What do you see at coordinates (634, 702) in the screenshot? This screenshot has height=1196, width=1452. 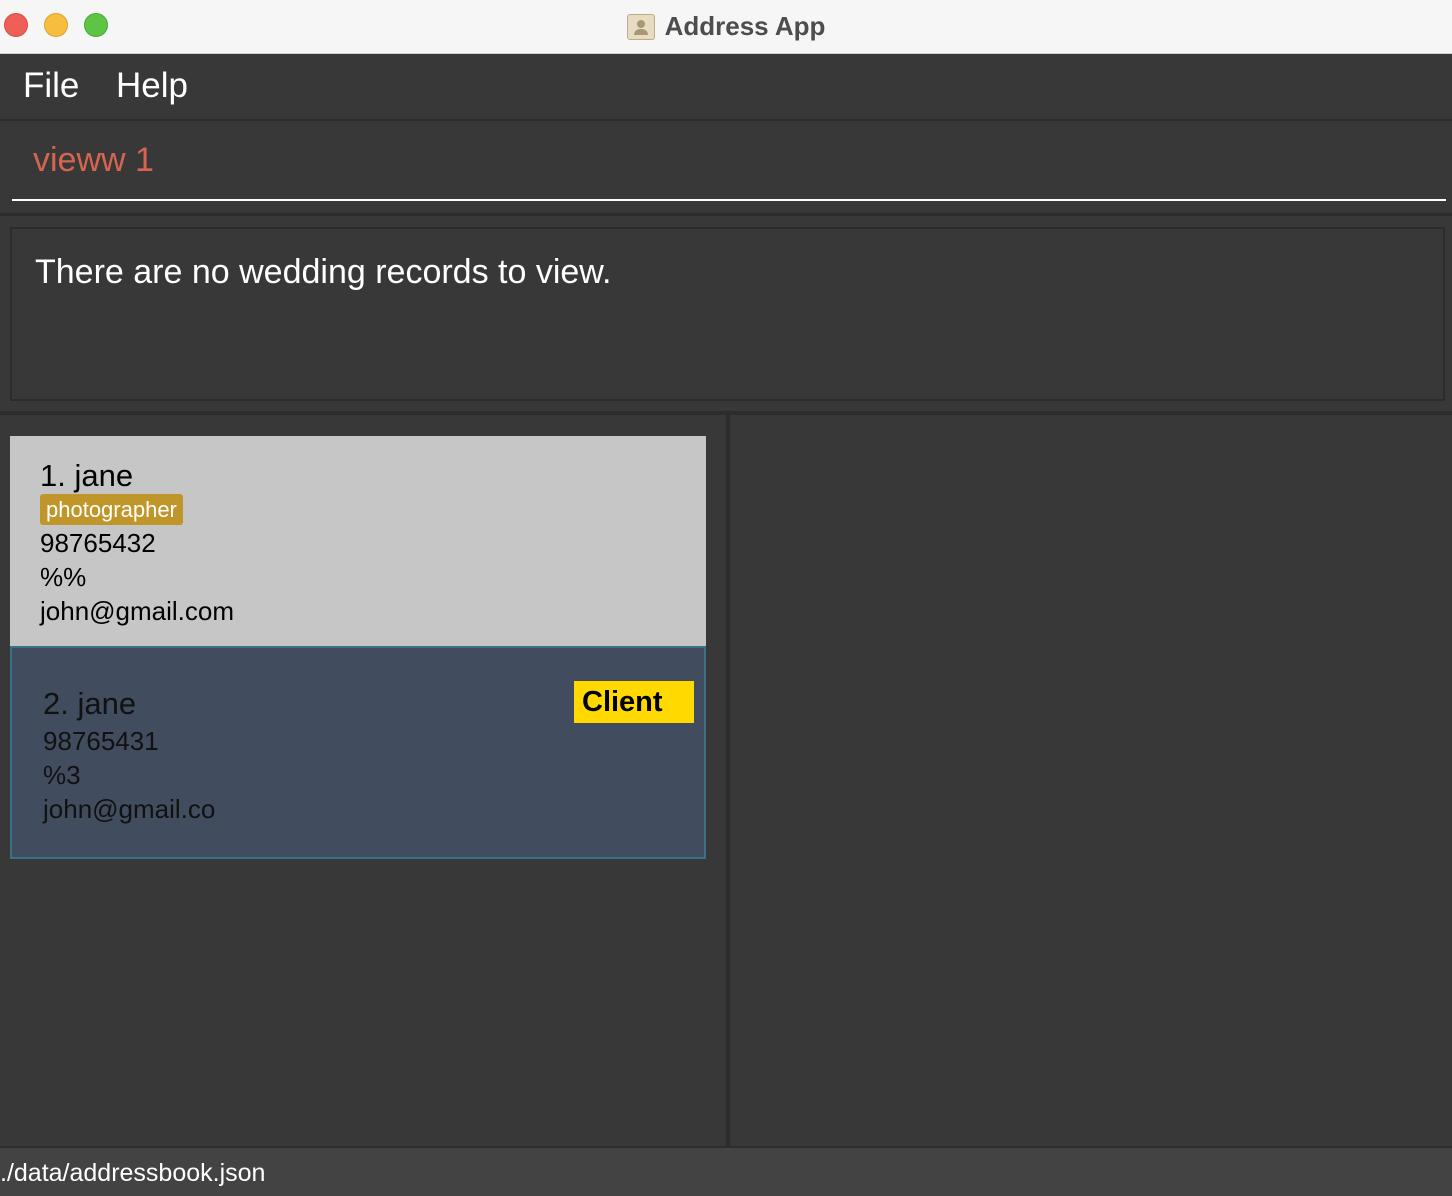 I see `client-badge: Client` at bounding box center [634, 702].